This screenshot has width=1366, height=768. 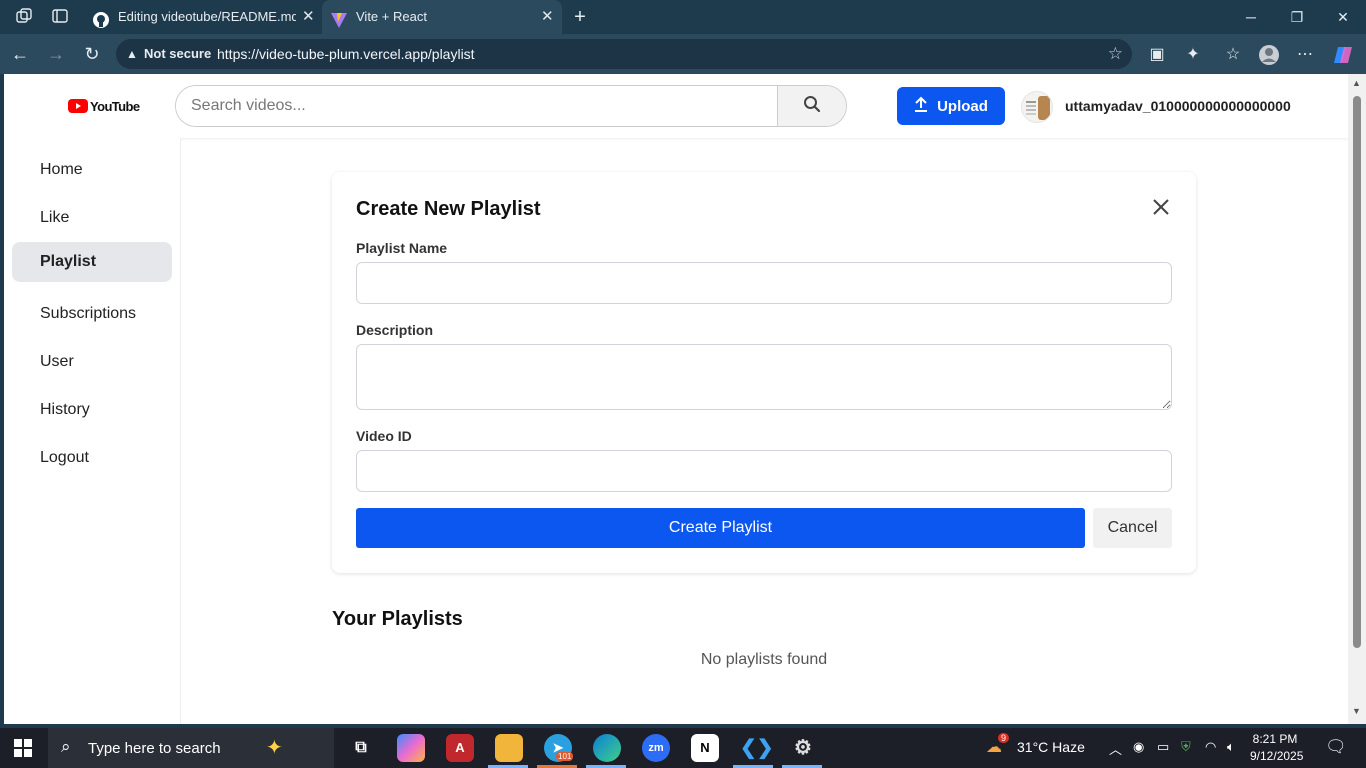 I want to click on taskbar-search-placeholder: Type here to search, so click(x=154, y=748).